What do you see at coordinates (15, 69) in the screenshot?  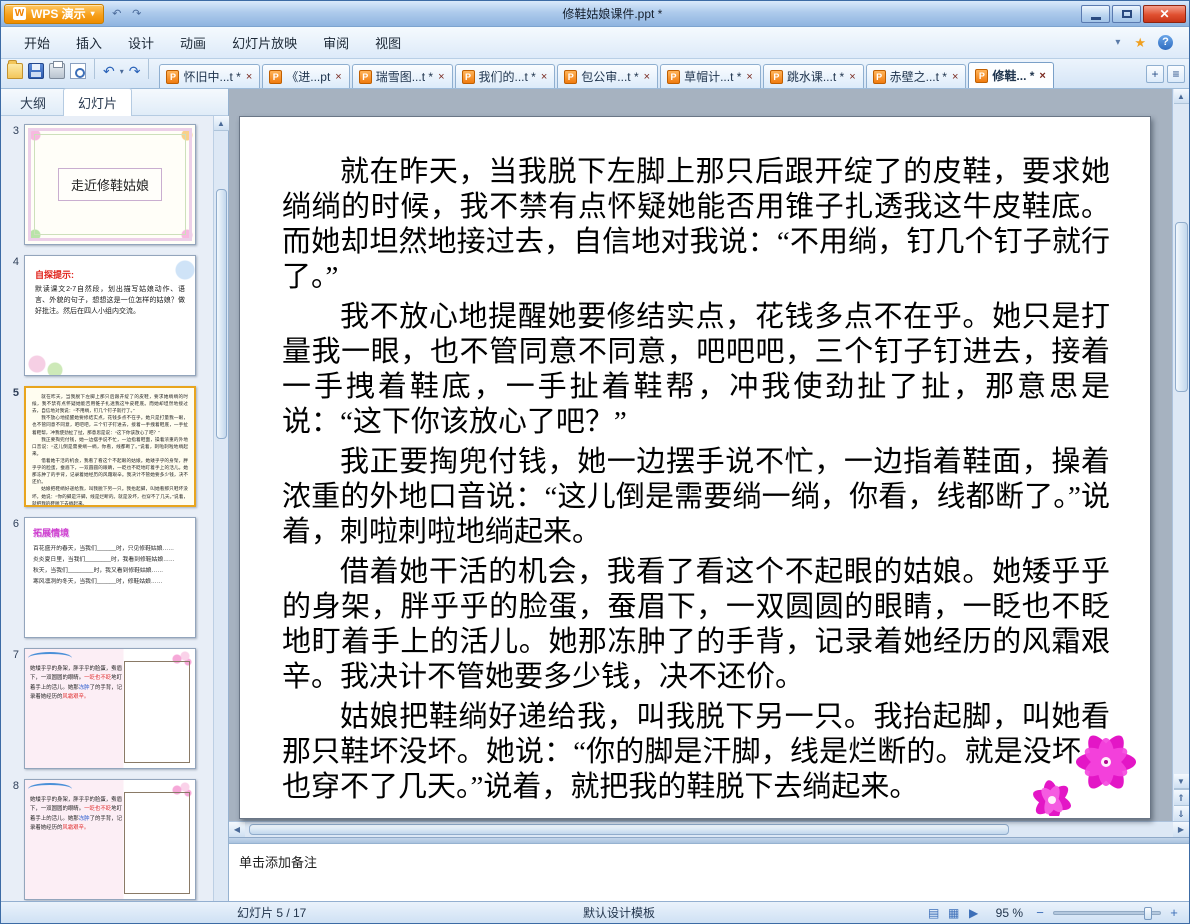 I see `open-file-icon` at bounding box center [15, 69].